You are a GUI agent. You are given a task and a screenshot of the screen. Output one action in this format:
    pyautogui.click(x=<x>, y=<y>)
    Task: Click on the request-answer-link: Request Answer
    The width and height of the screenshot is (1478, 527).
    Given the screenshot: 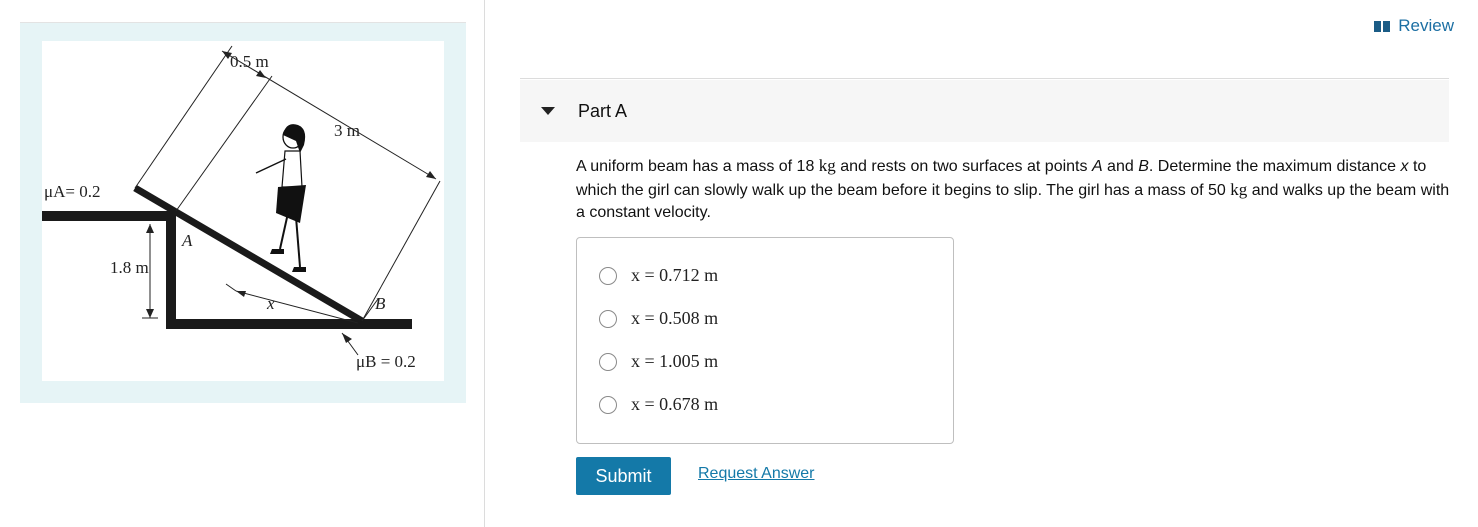 What is the action you would take?
    pyautogui.click(x=756, y=474)
    